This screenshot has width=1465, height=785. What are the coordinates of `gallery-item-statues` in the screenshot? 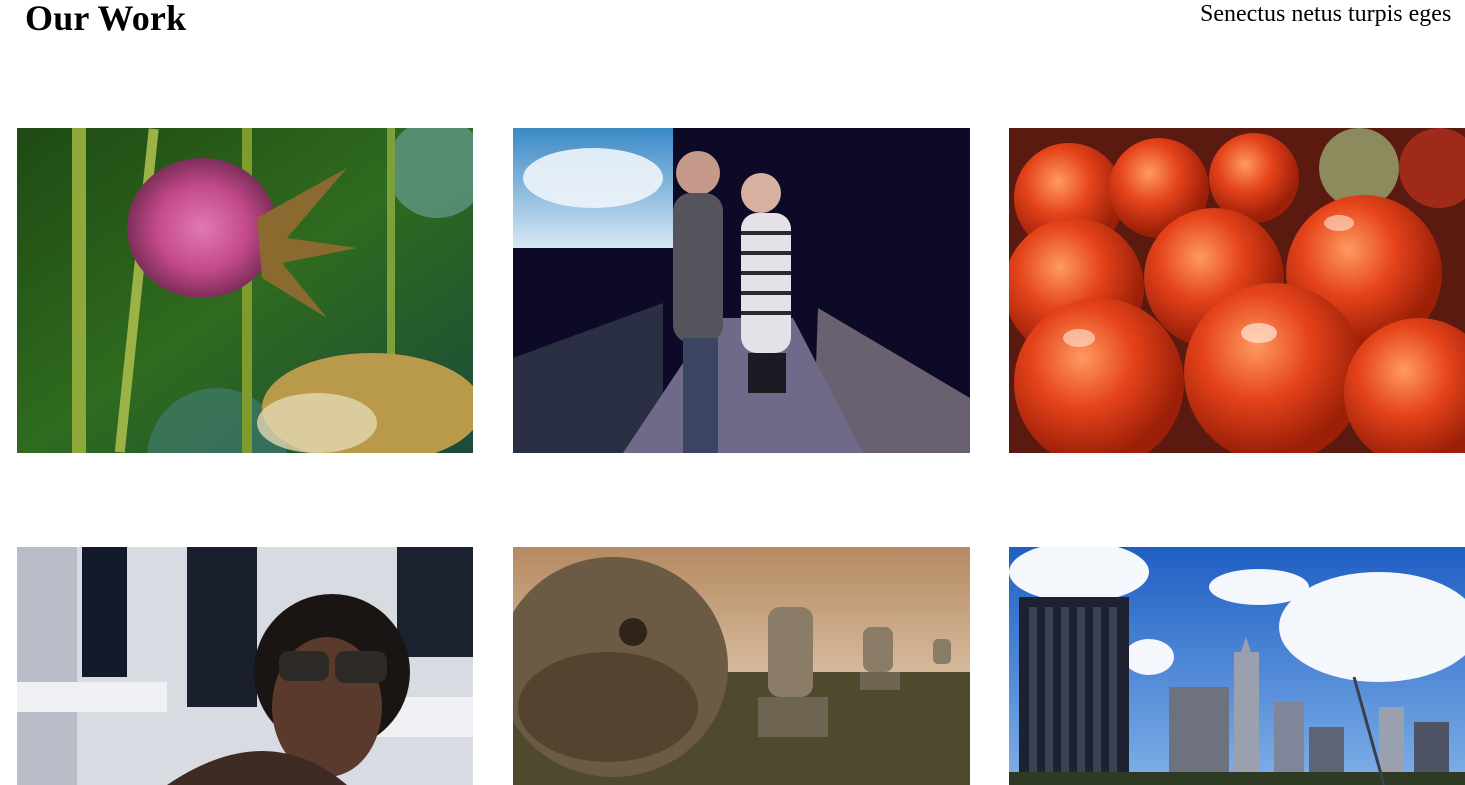 It's located at (741, 666).